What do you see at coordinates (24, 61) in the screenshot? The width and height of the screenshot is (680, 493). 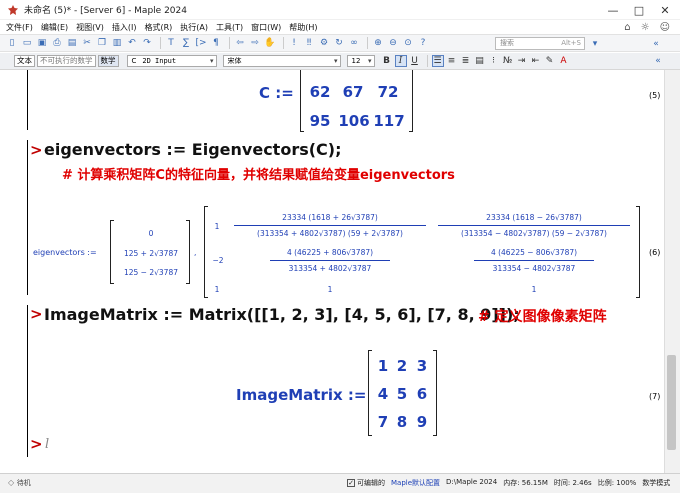 I see `text-mode-button: 文本` at bounding box center [24, 61].